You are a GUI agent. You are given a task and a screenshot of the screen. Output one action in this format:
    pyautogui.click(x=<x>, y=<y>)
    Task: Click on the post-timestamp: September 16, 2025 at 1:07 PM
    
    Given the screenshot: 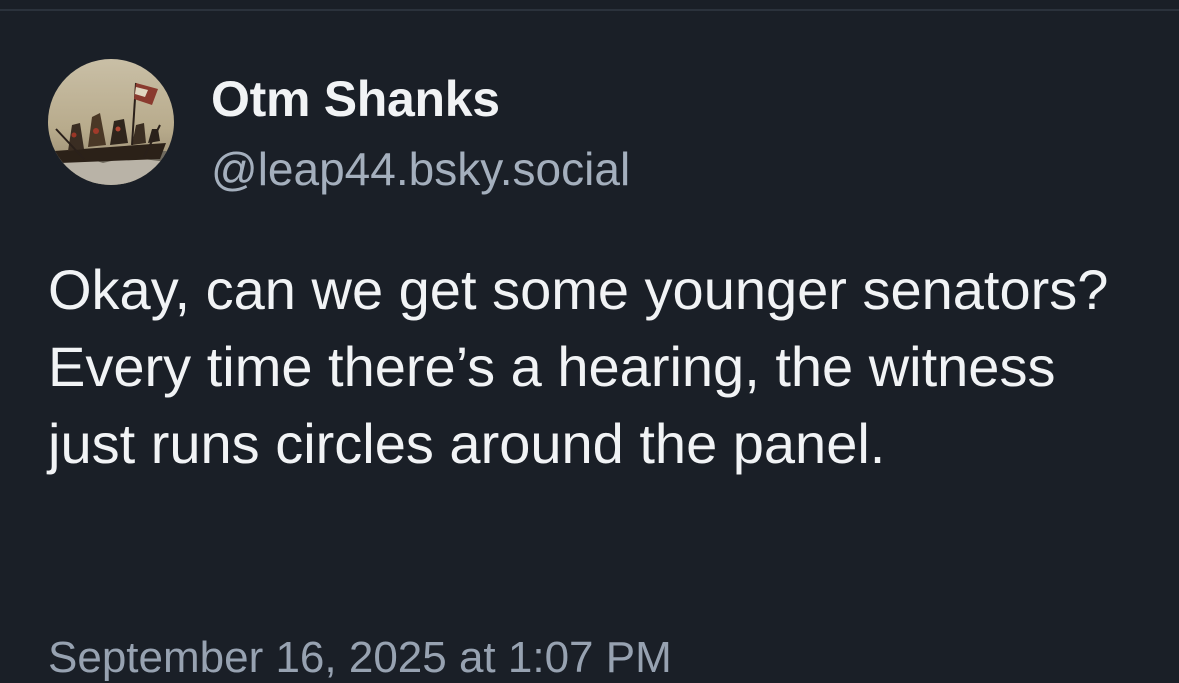 What is the action you would take?
    pyautogui.click(x=360, y=658)
    